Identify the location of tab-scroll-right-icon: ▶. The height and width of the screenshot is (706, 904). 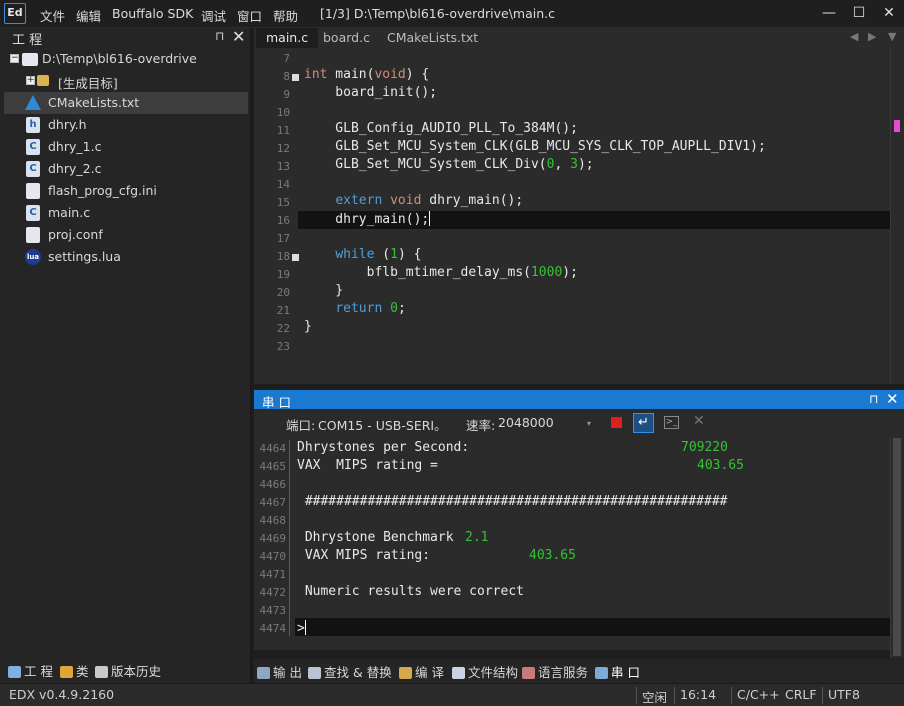
(872, 36).